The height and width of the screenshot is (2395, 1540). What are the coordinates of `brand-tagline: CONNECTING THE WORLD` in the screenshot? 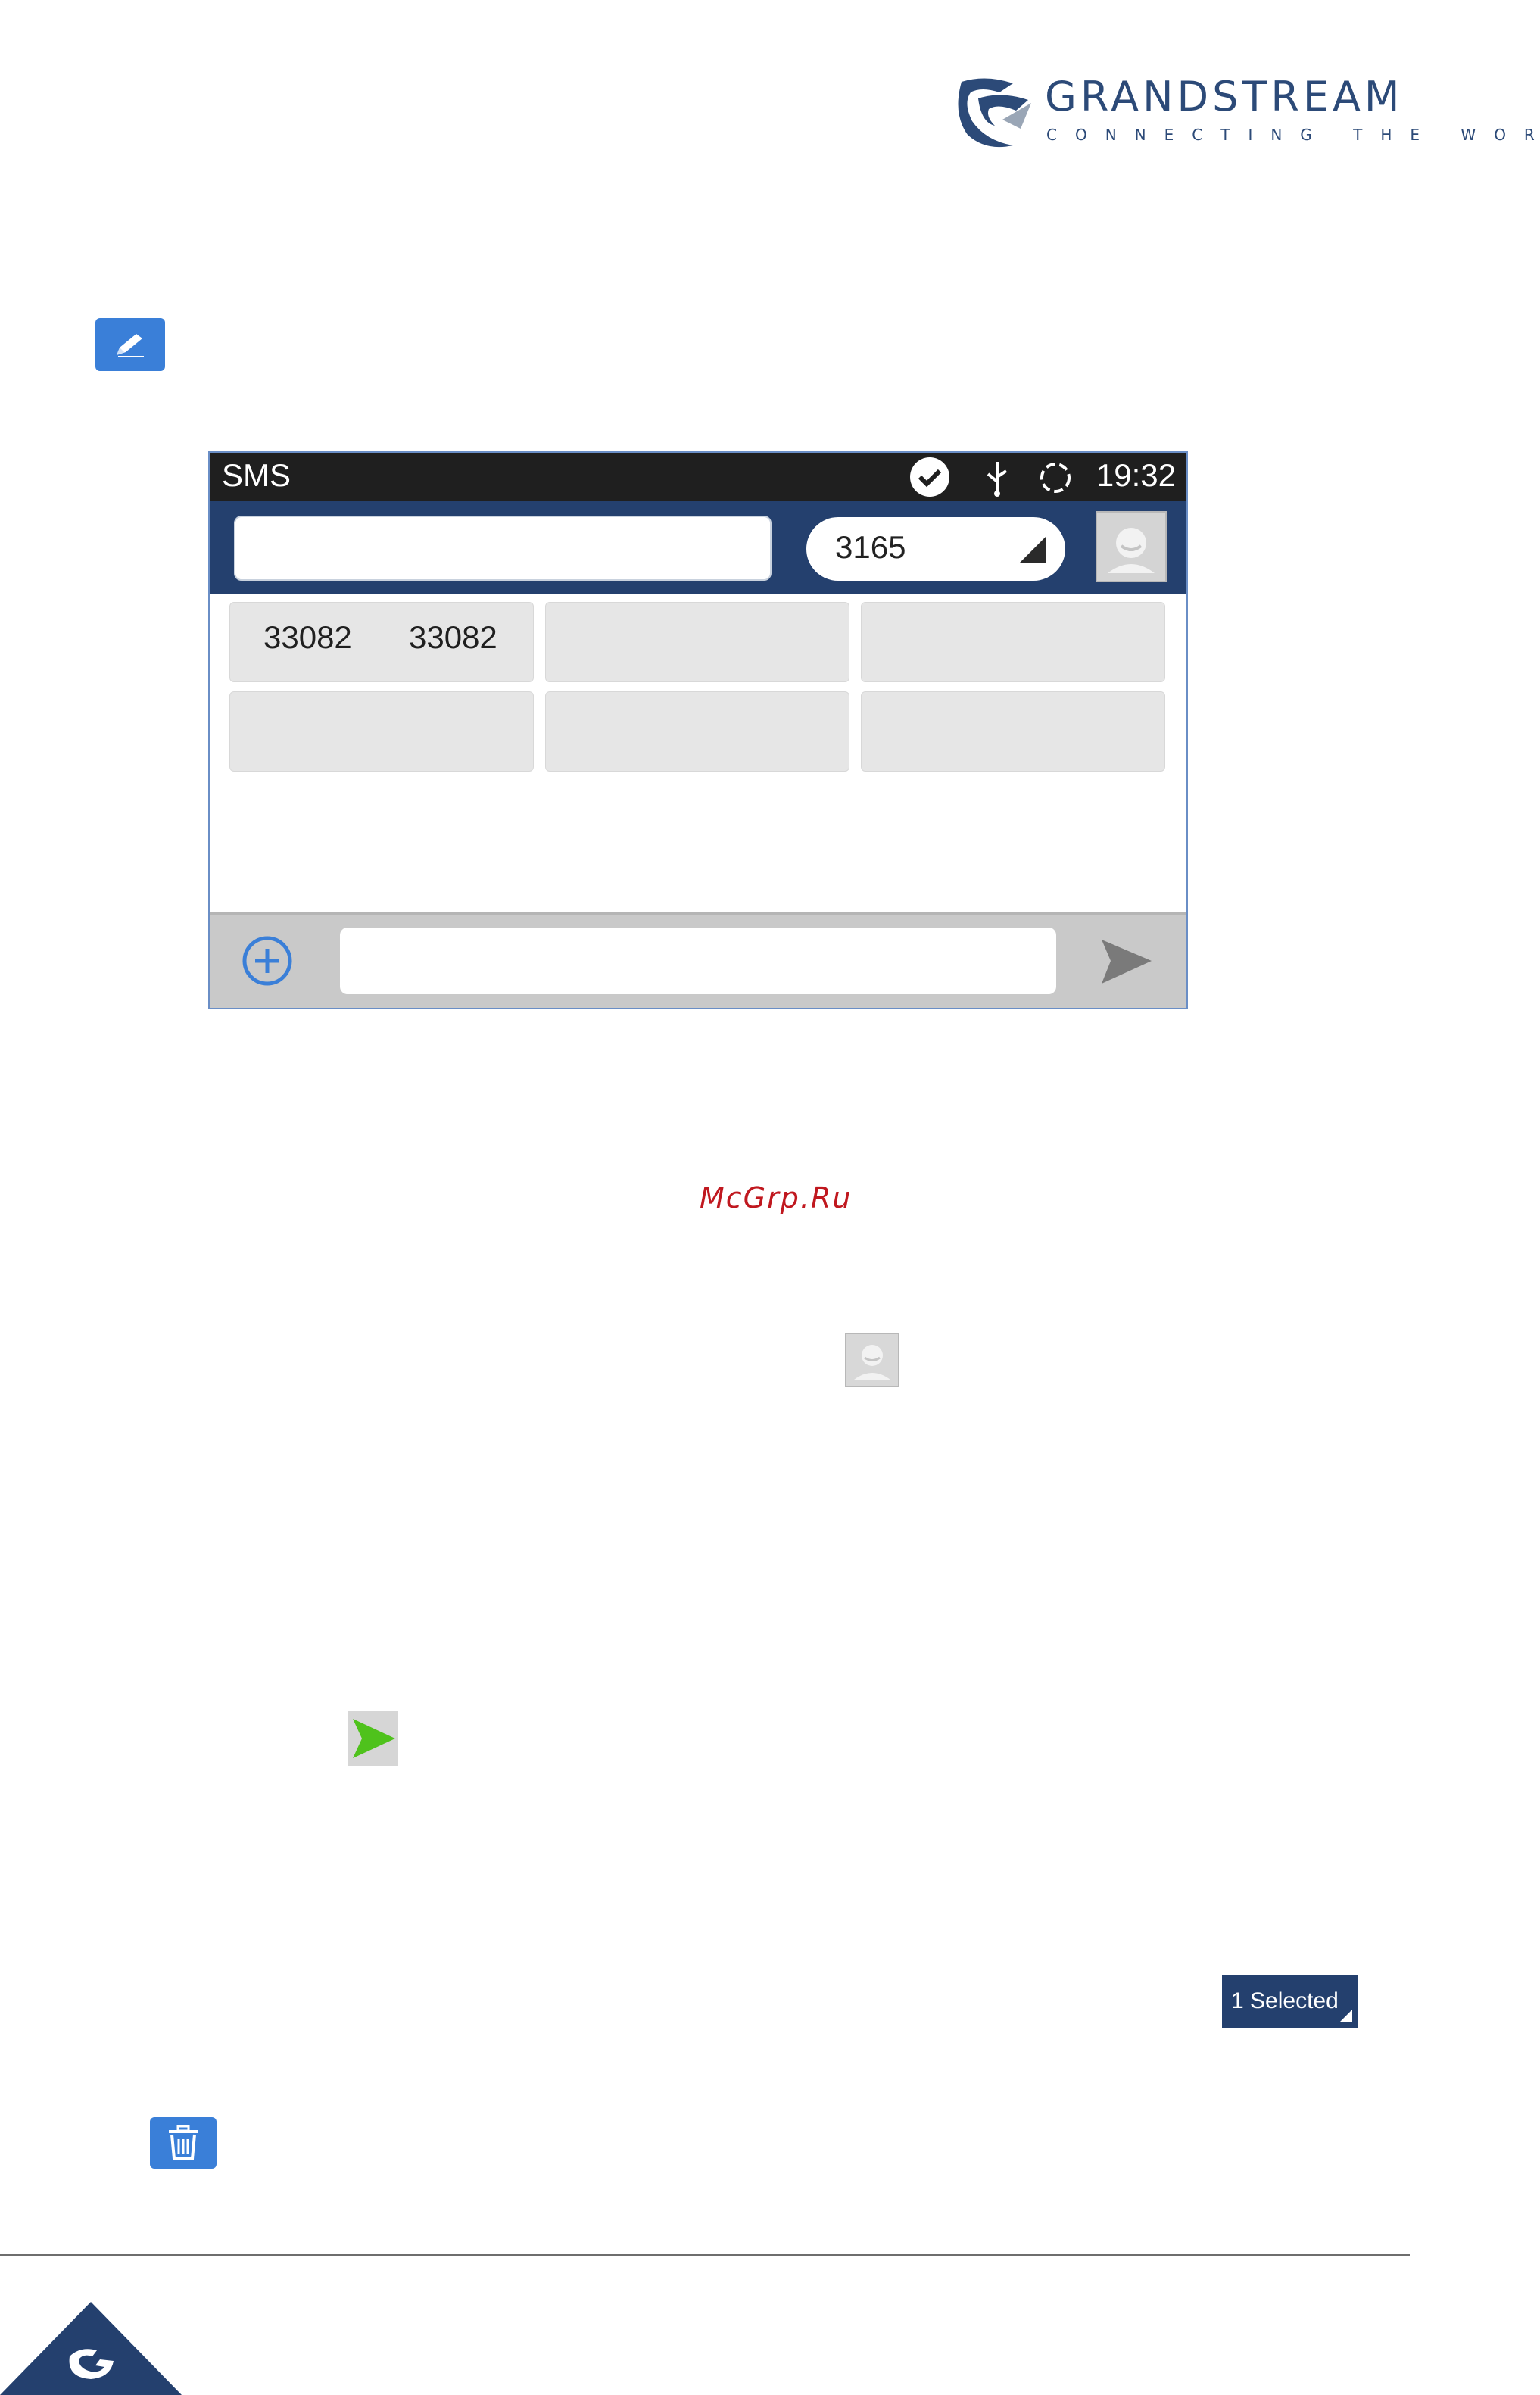 It's located at (1293, 135).